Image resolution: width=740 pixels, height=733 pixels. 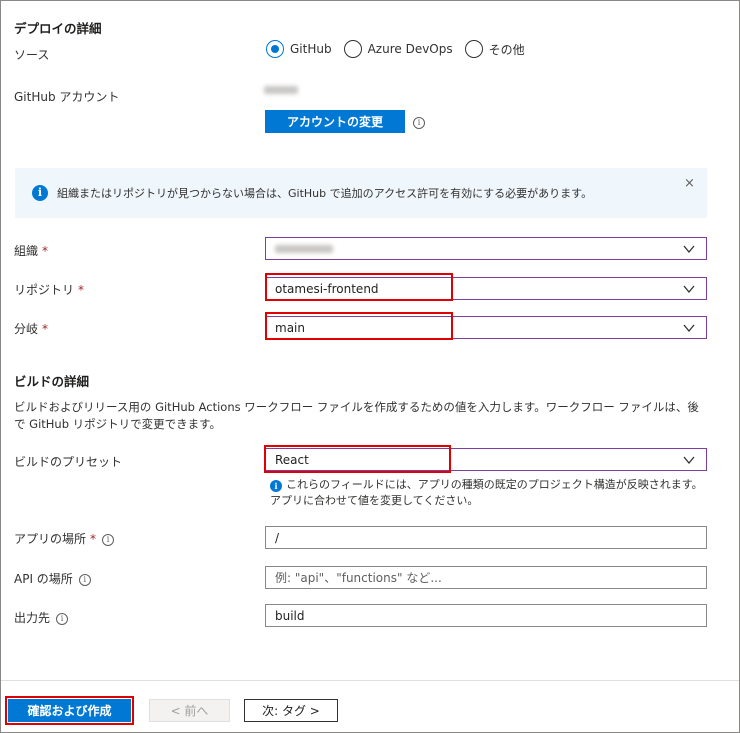 I want to click on repo-label: リポジトリ *, so click(x=49, y=289).